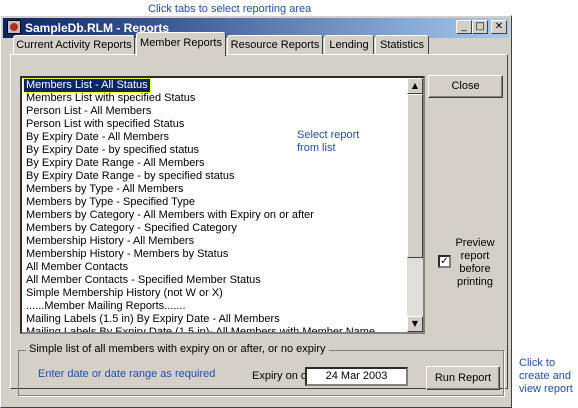  What do you see at coordinates (415, 86) in the screenshot?
I see `scroll-up-icon: ▲` at bounding box center [415, 86].